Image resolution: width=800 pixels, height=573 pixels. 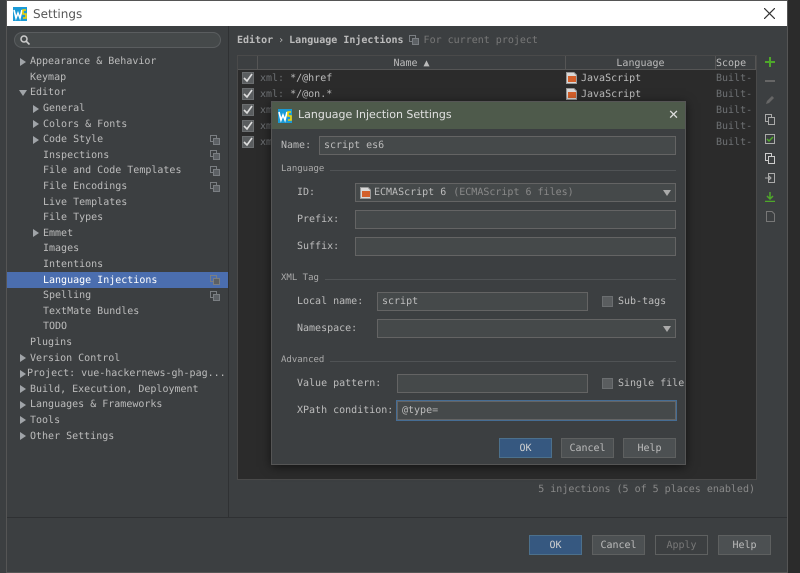 I want to click on sidebar-item: Editor, so click(x=117, y=93).